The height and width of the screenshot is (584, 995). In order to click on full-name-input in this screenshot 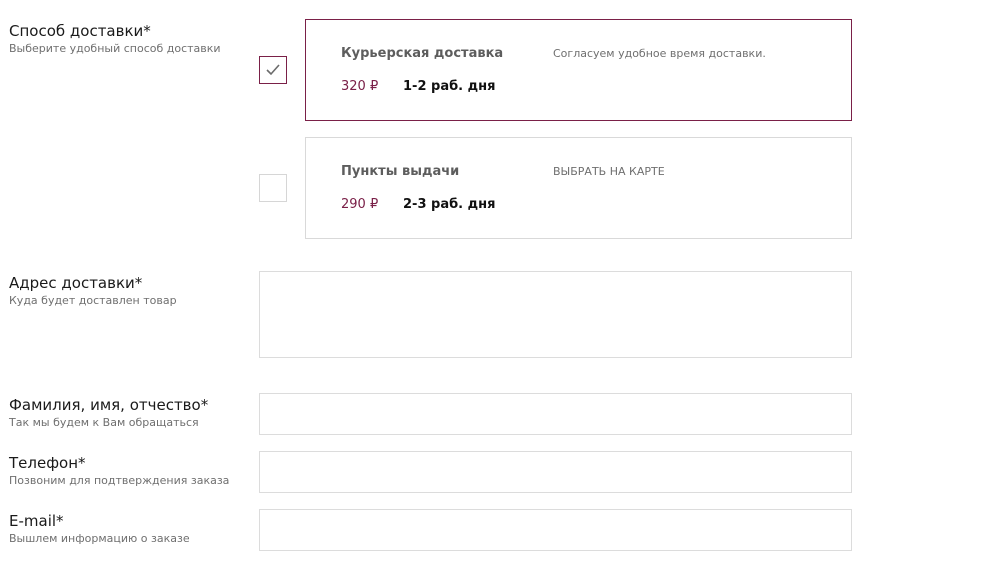, I will do `click(555, 414)`.